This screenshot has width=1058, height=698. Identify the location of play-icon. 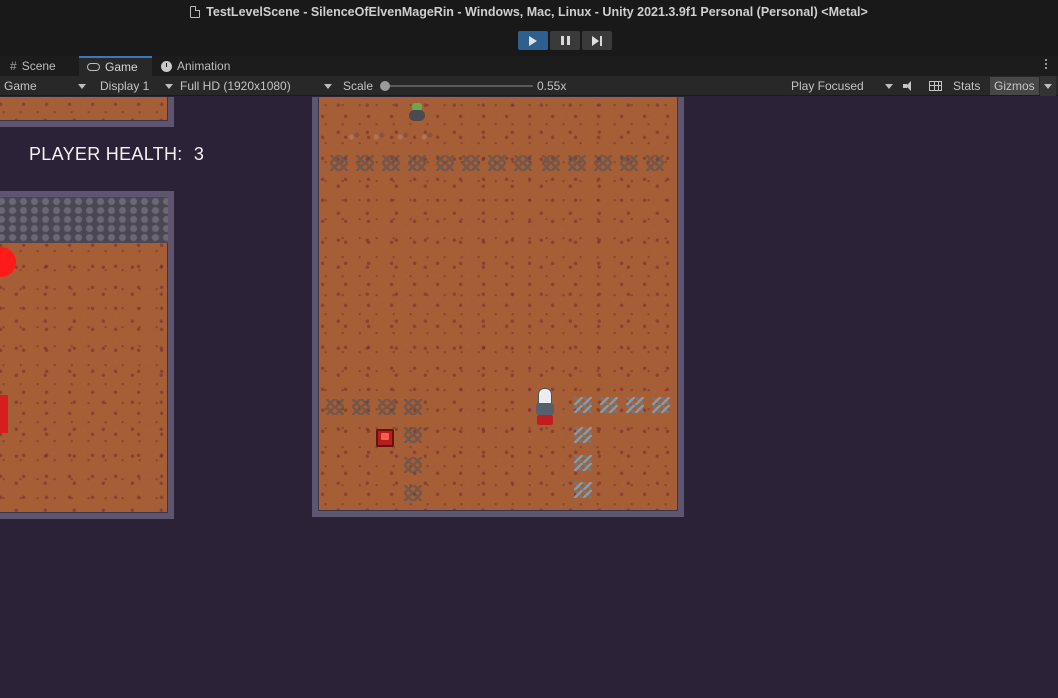
(533, 40).